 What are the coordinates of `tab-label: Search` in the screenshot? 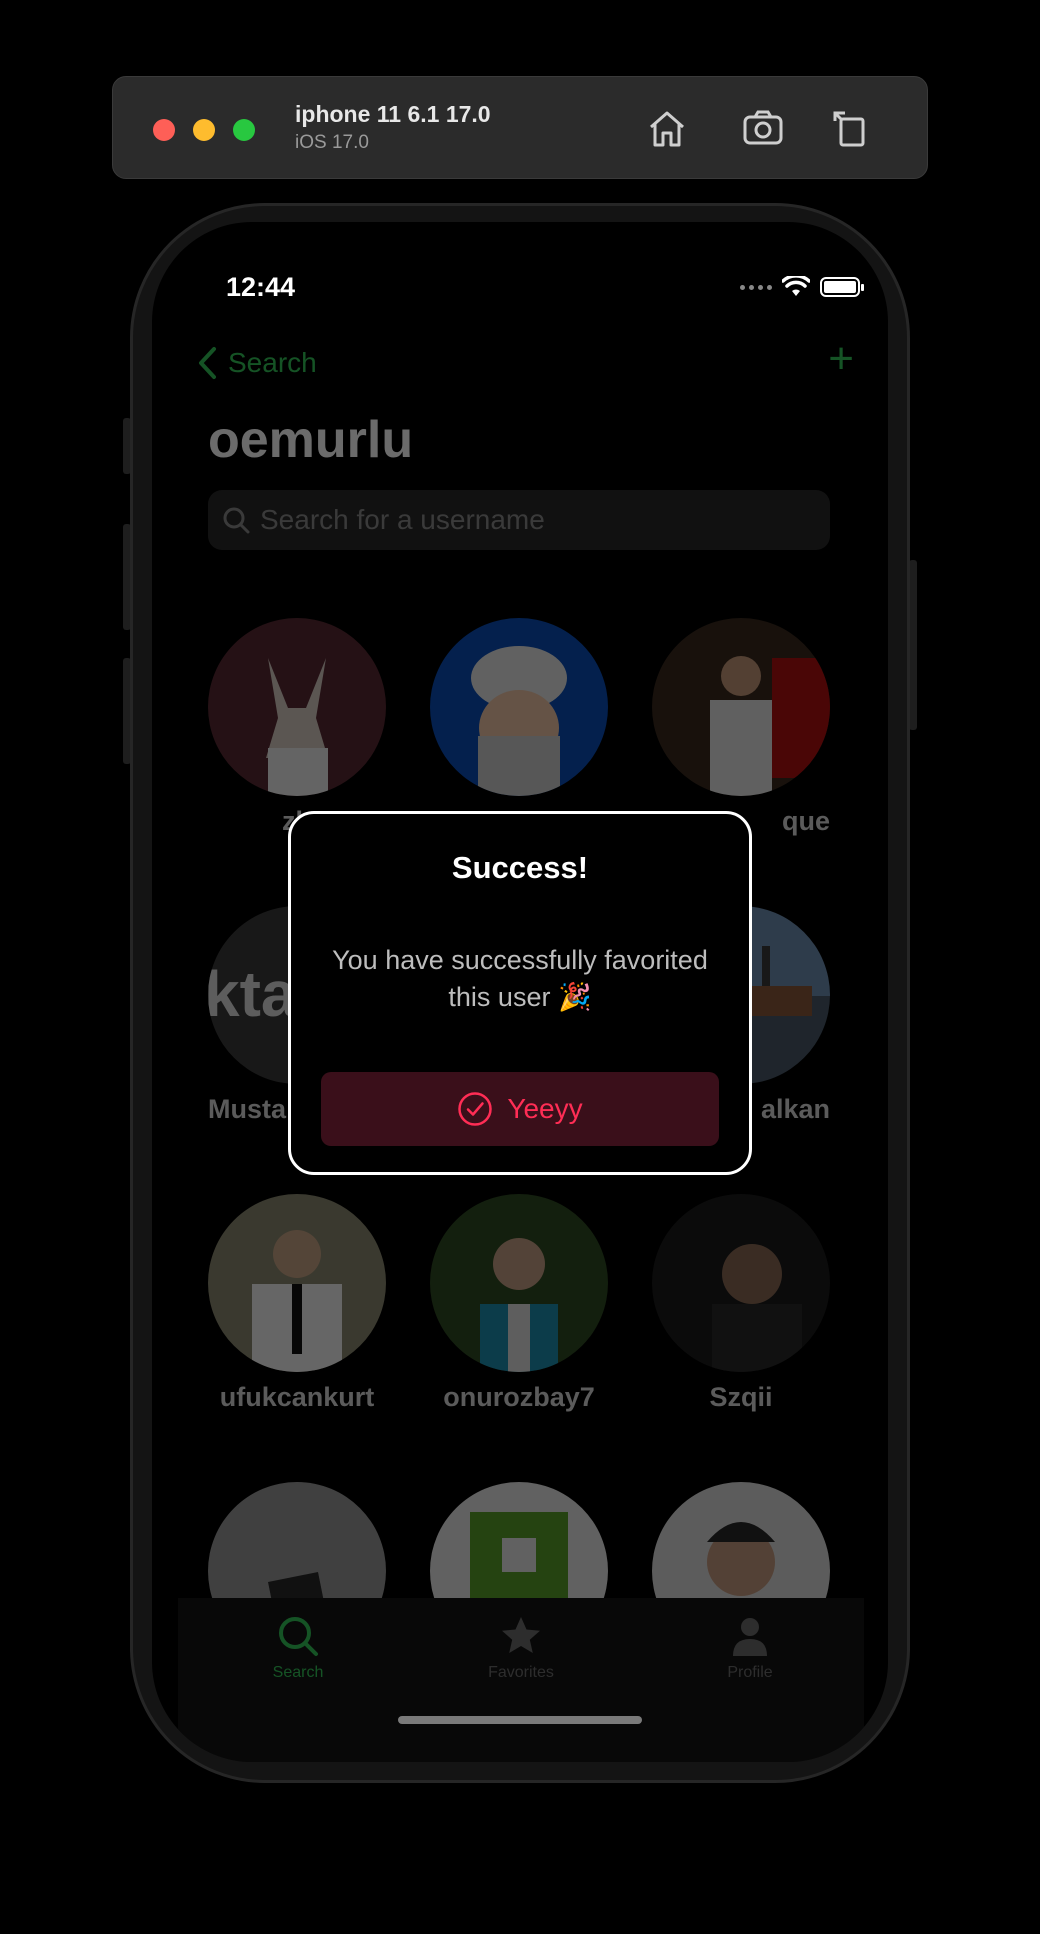 It's located at (298, 1672).